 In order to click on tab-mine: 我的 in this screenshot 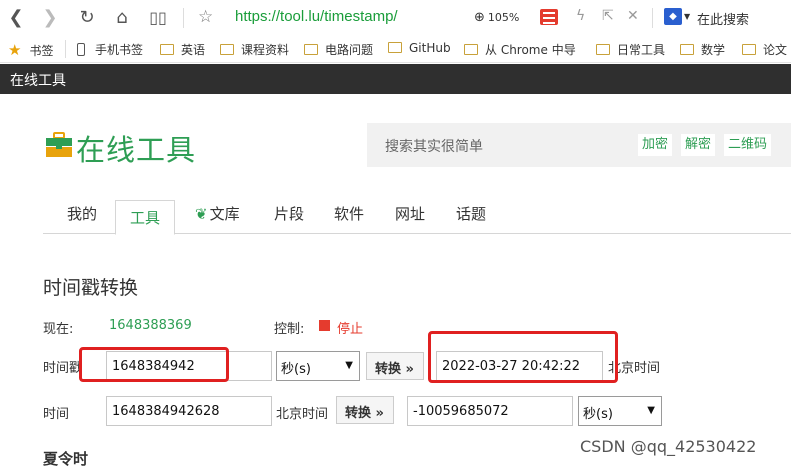, I will do `click(82, 213)`.